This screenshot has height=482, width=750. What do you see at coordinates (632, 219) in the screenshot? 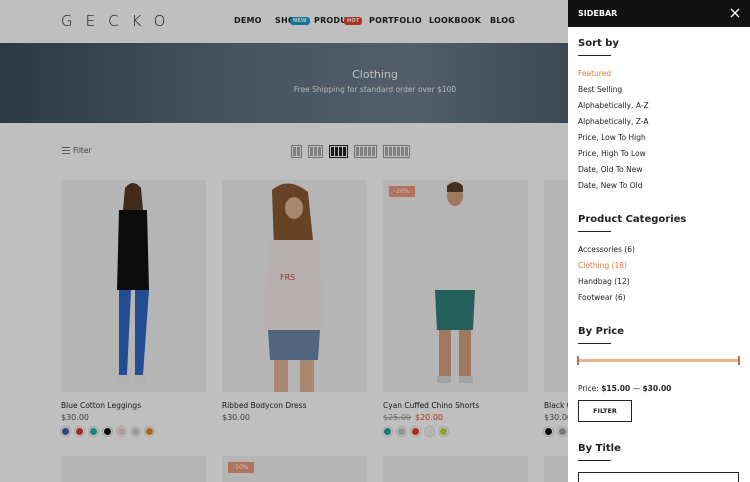
I see `categories-heading: Product Categories` at bounding box center [632, 219].